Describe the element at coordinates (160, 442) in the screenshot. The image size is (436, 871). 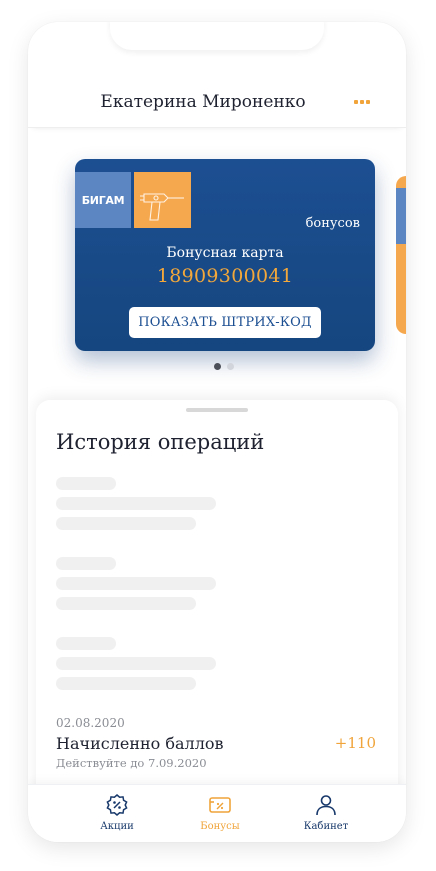
I see `history-title: История операций` at that location.